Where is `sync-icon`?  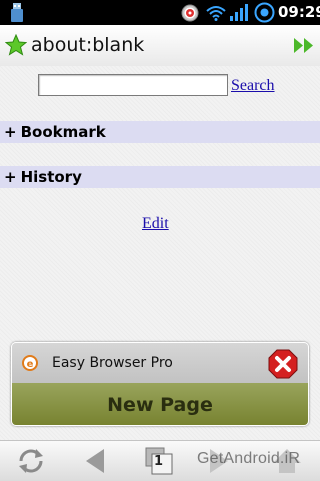 sync-icon is located at coordinates (264, 12).